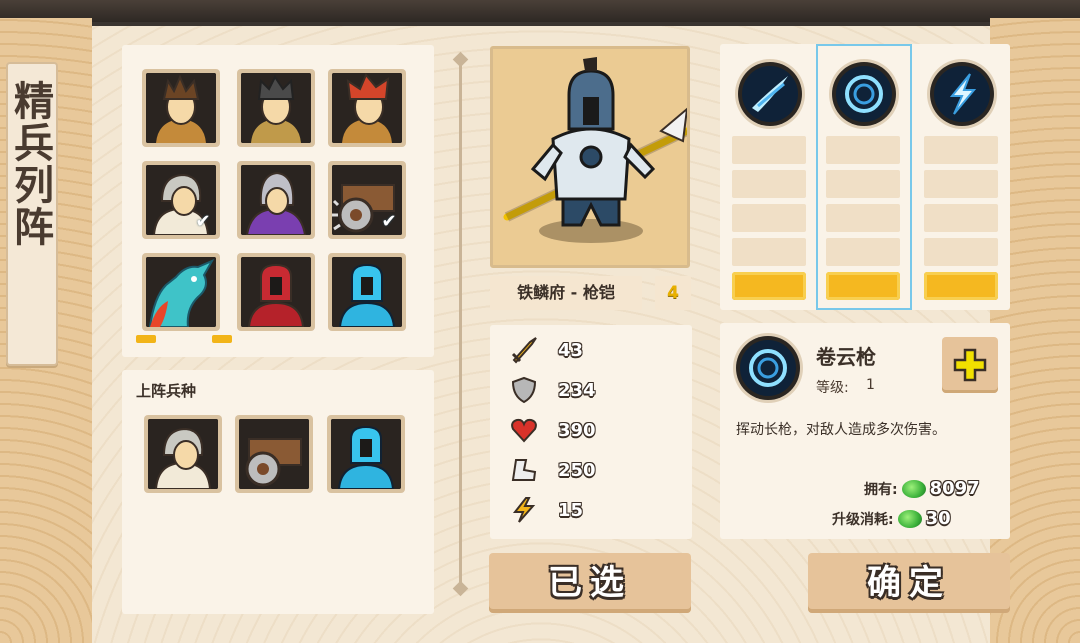  I want to click on purple-mage-icon, so click(276, 200).